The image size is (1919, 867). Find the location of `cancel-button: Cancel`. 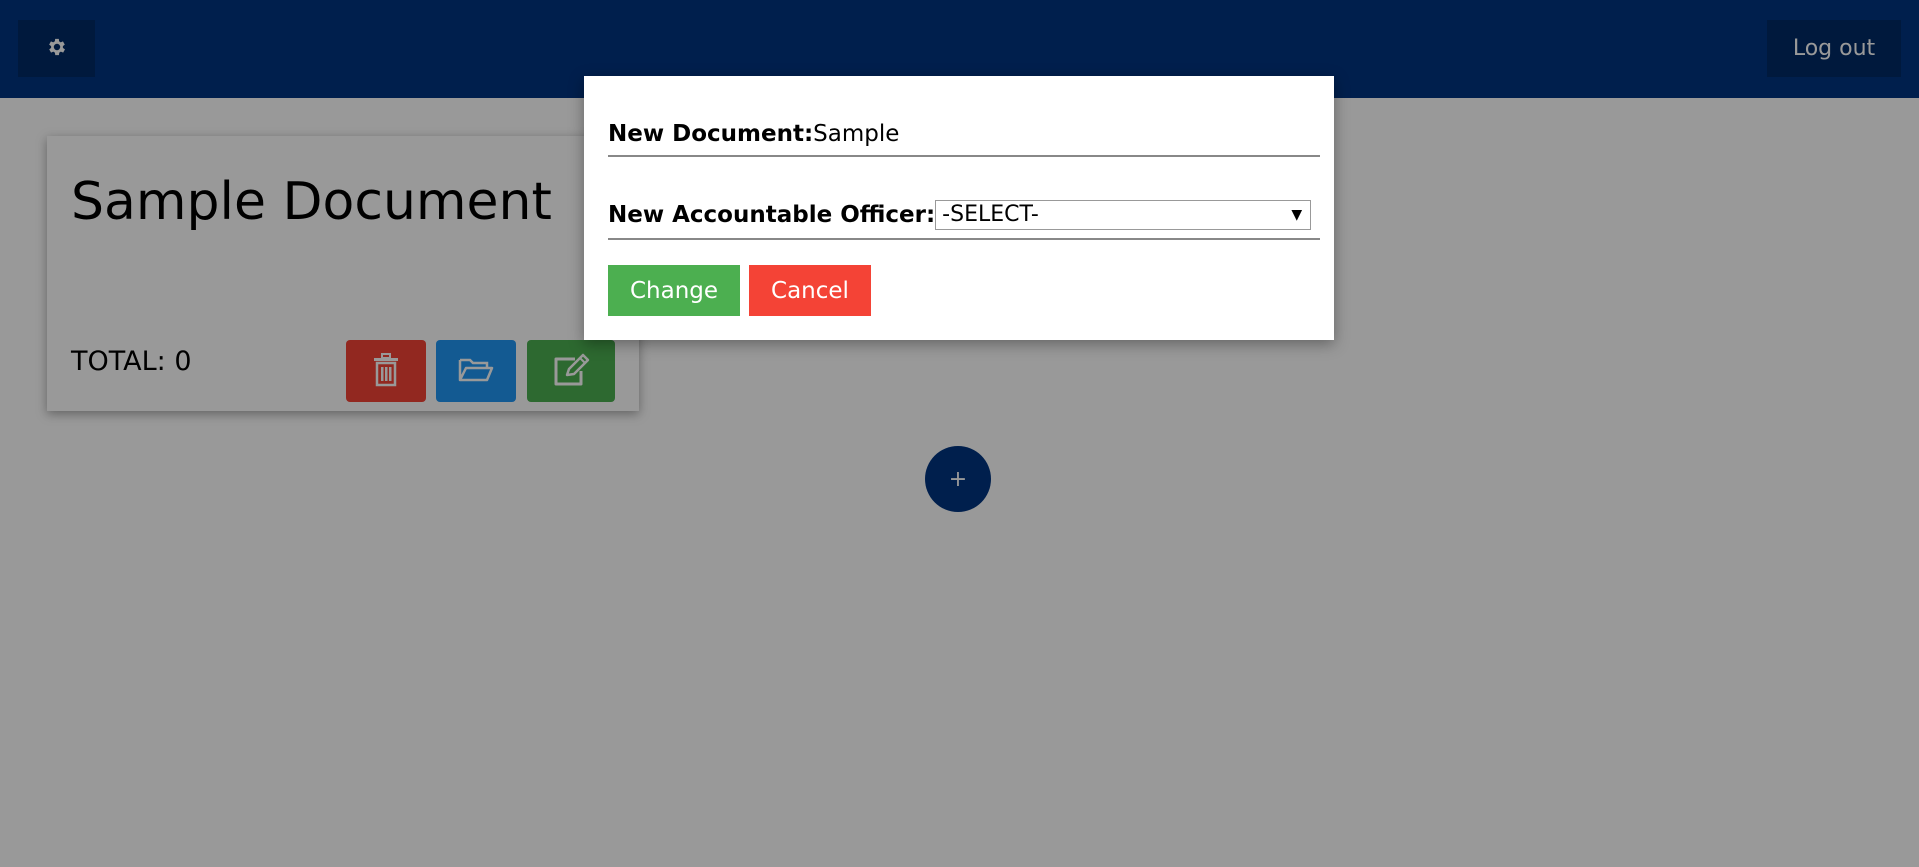

cancel-button: Cancel is located at coordinates (810, 290).